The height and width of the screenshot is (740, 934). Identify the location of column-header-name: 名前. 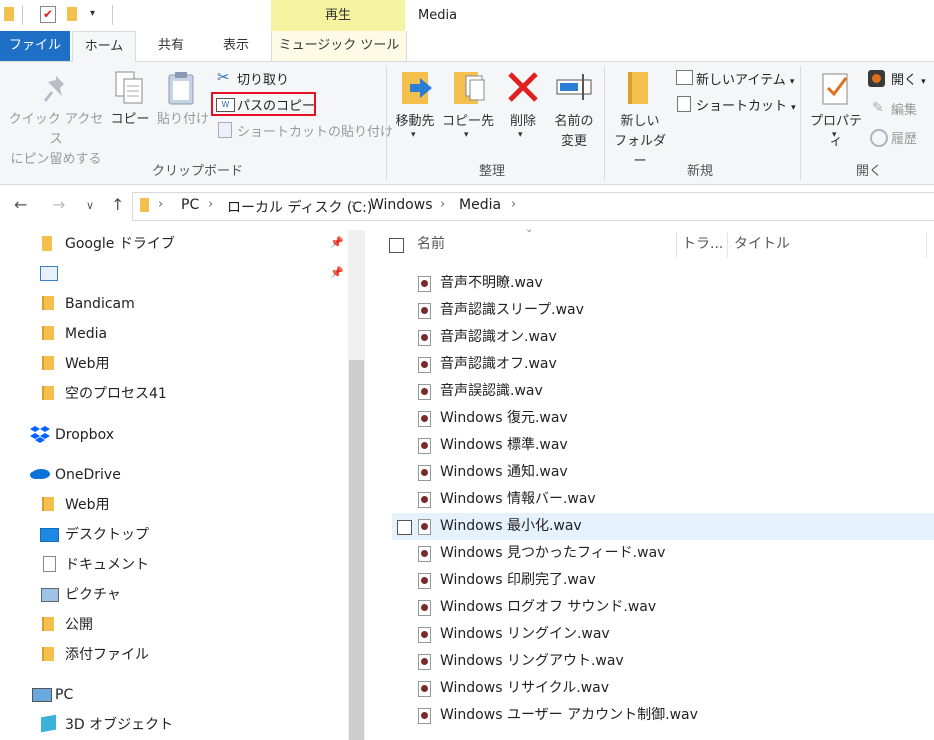
(431, 244).